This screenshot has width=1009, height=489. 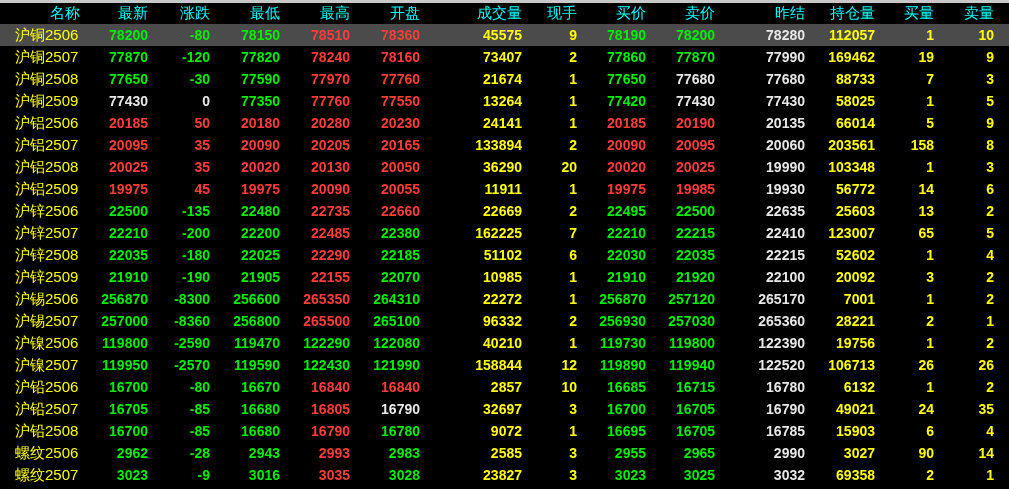 I want to click on column-header: 最低, so click(x=265, y=13).